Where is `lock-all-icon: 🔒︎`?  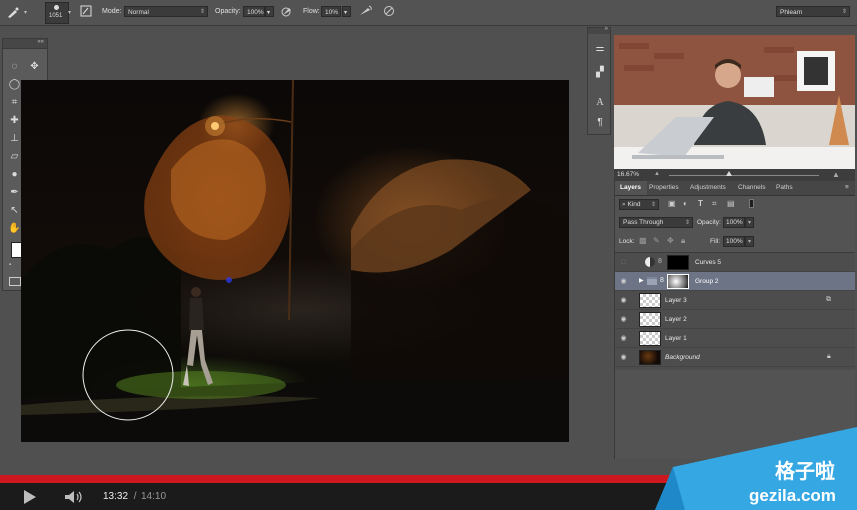
lock-all-icon: 🔒︎ is located at coordinates (683, 241).